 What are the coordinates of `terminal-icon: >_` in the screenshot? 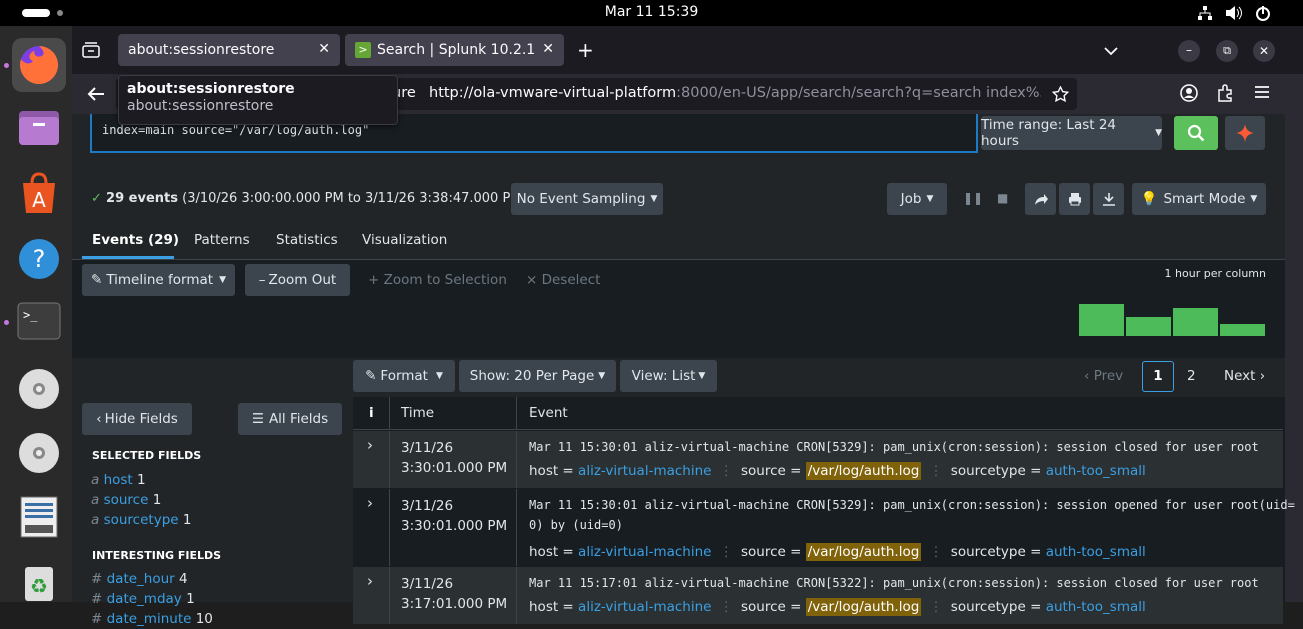 It's located at (39, 321).